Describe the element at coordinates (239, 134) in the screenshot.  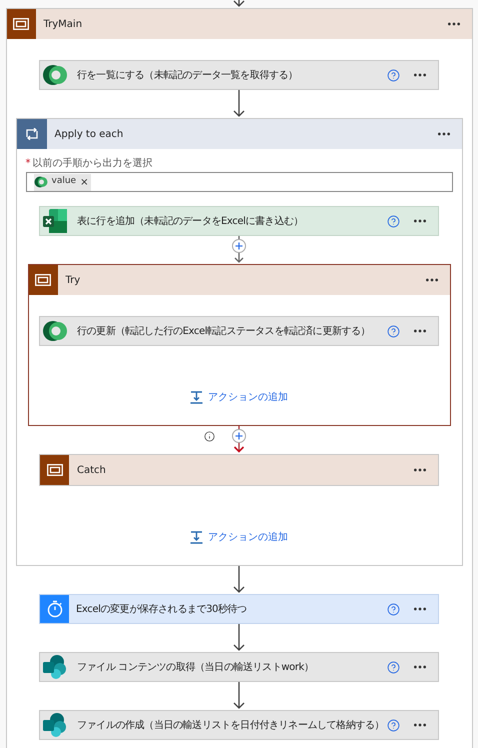
I see `loop-header: Apply to each` at that location.